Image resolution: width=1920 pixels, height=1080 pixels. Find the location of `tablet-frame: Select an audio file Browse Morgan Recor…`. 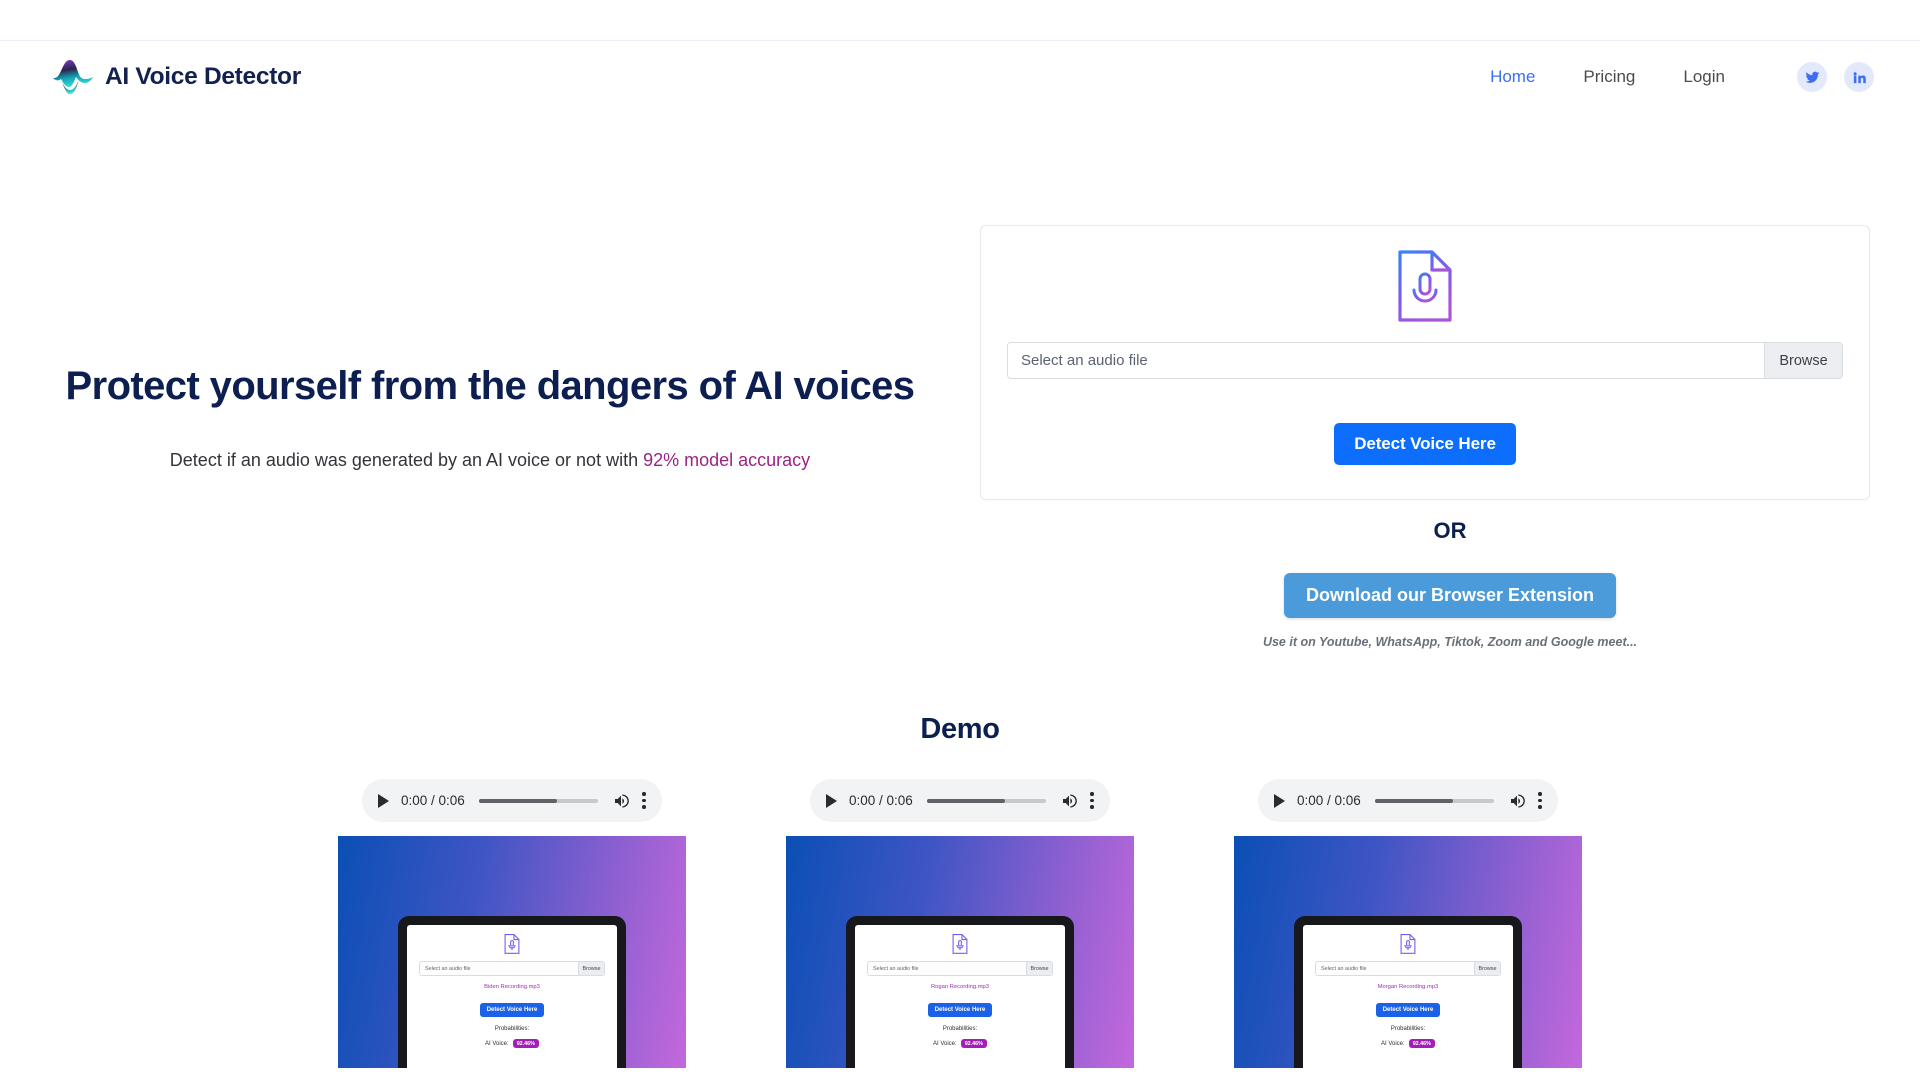

tablet-frame: Select an audio file Browse Morgan Recor… is located at coordinates (1408, 992).